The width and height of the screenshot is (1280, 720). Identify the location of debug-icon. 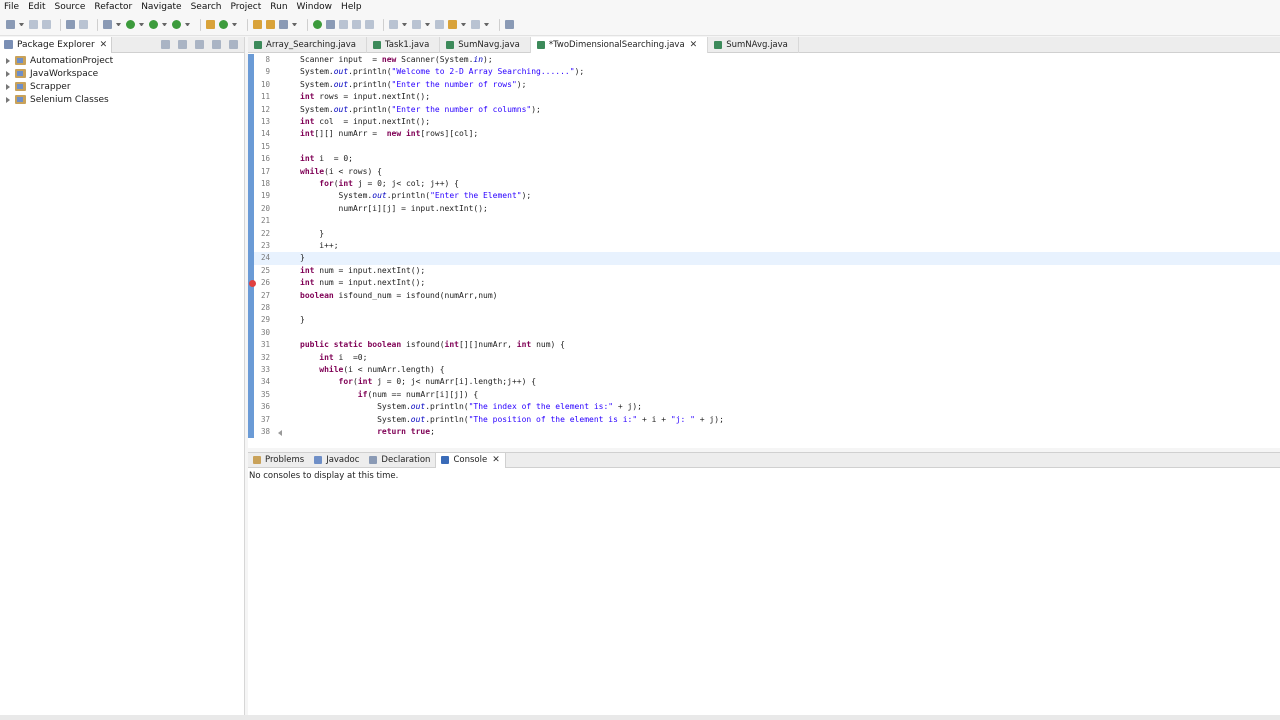
(107, 24).